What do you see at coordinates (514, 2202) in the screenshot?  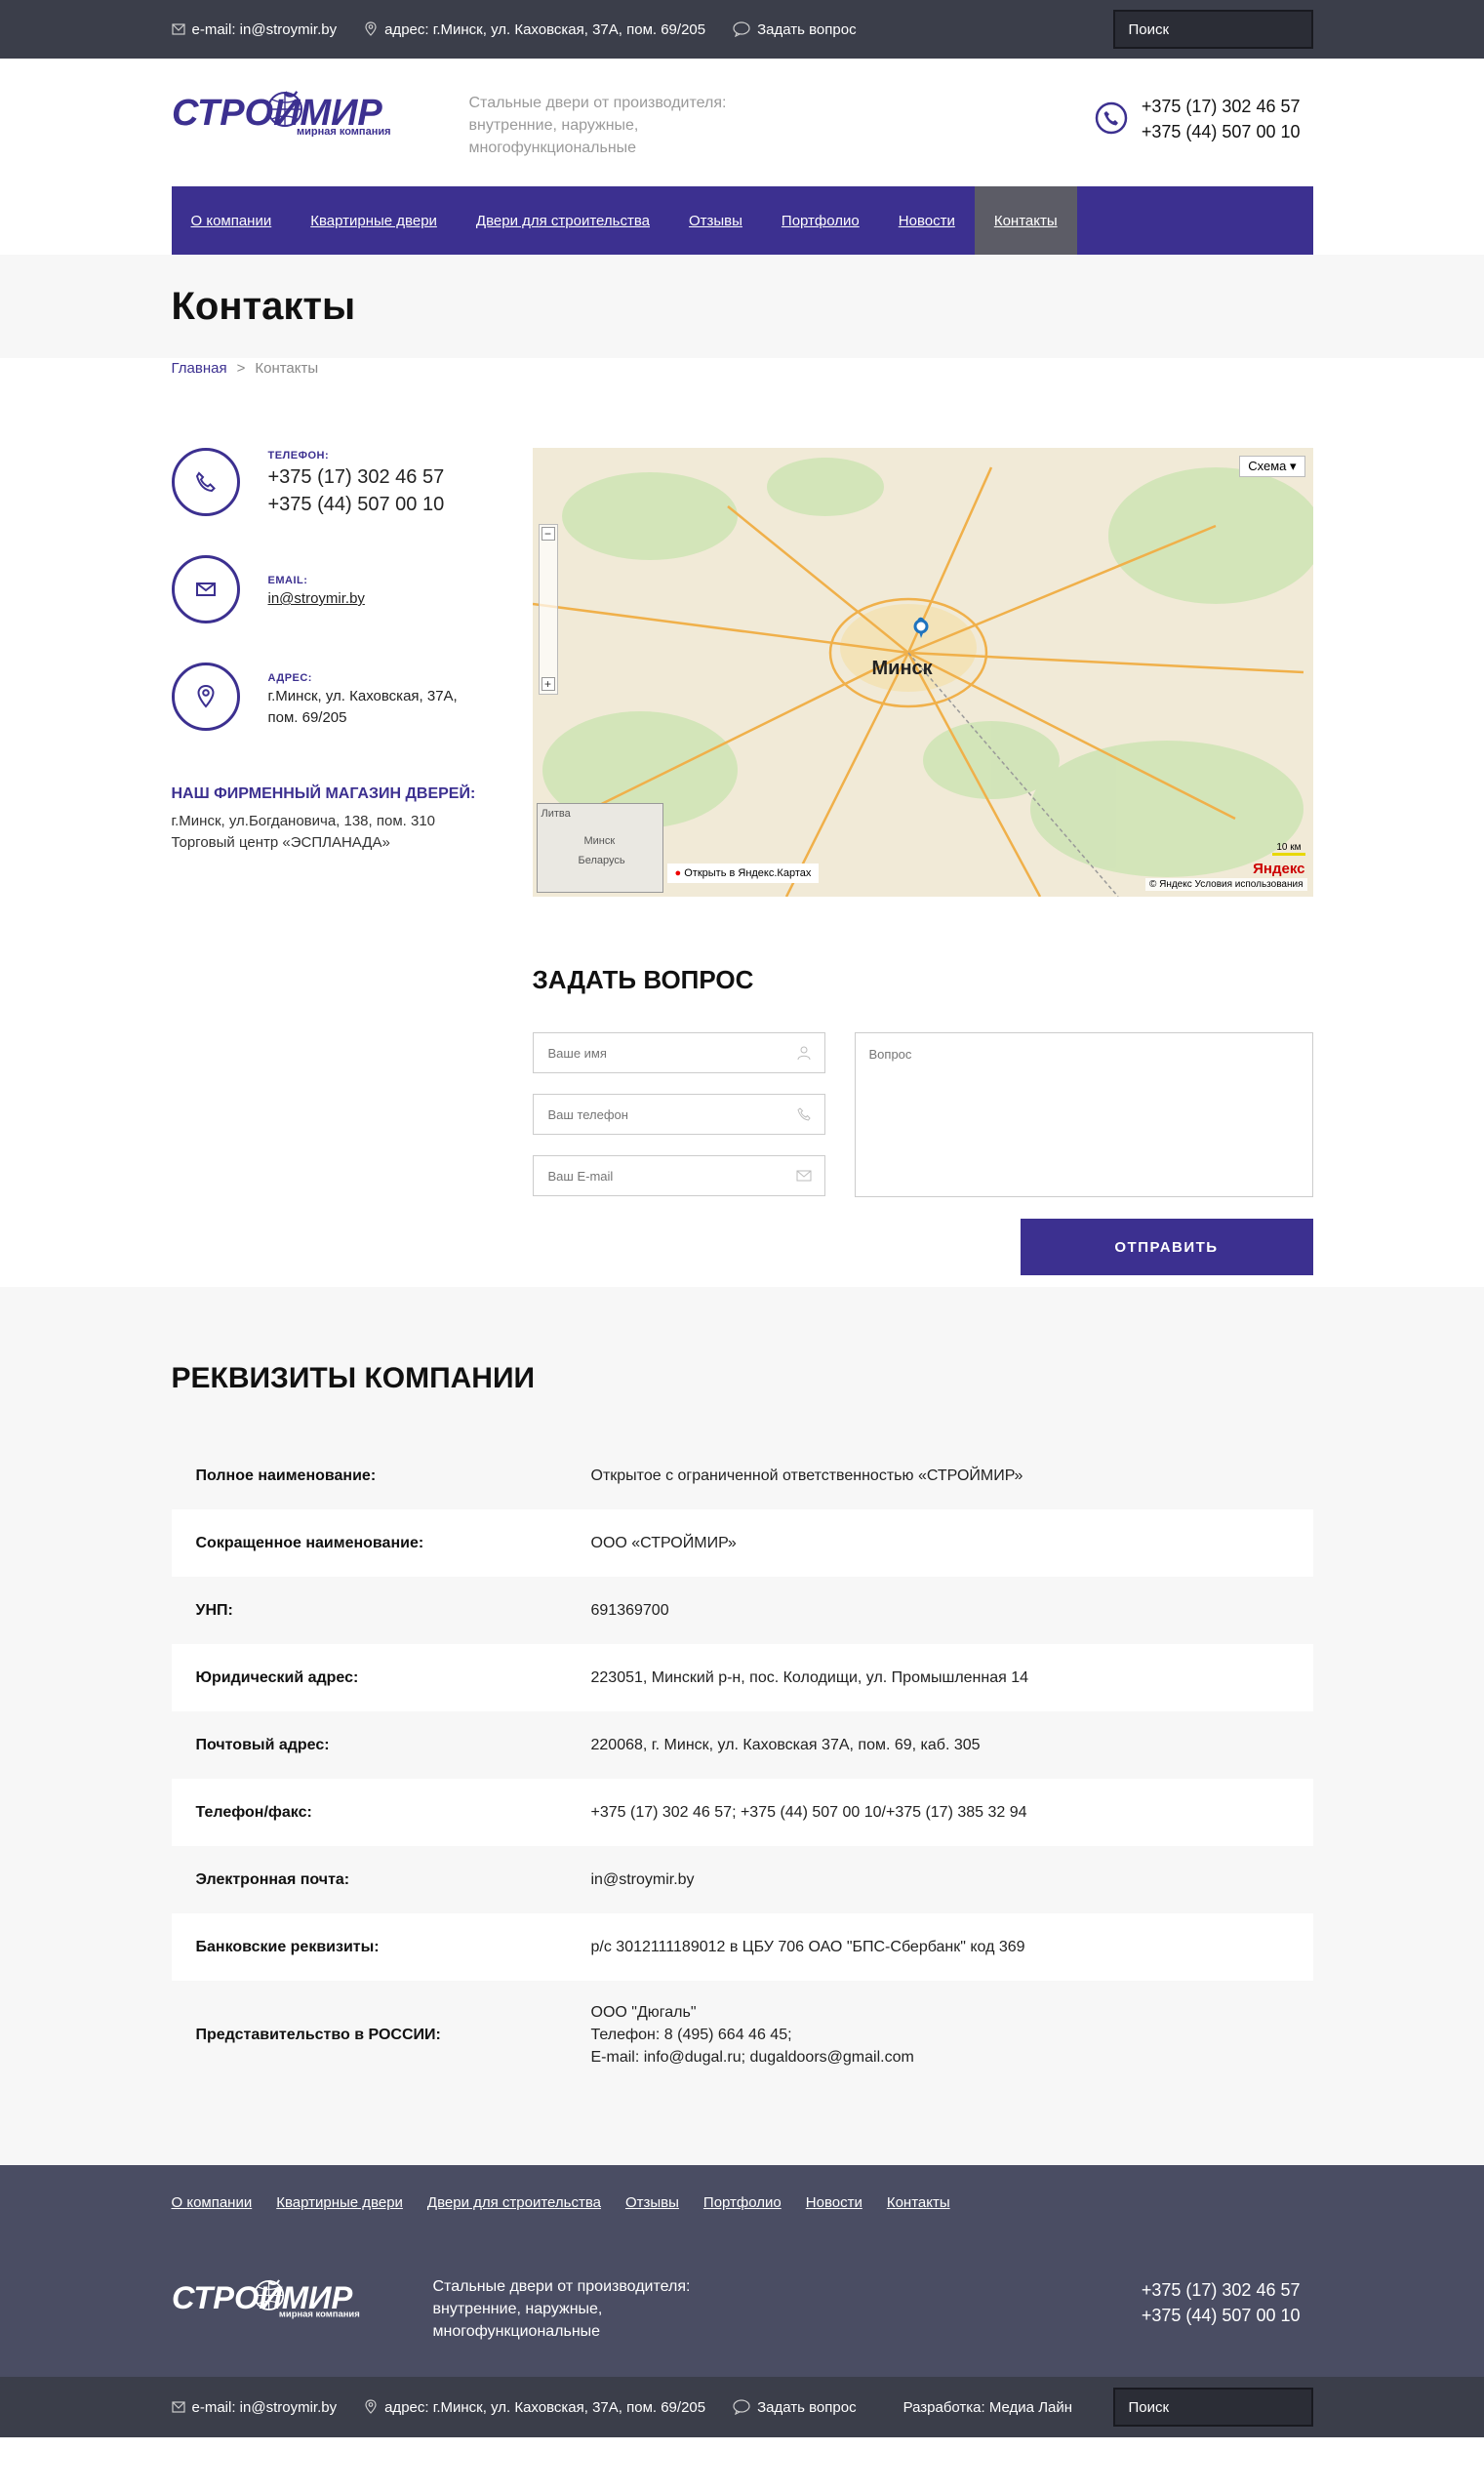 I see `footer-nav-construction-doors: Двери для строительства` at bounding box center [514, 2202].